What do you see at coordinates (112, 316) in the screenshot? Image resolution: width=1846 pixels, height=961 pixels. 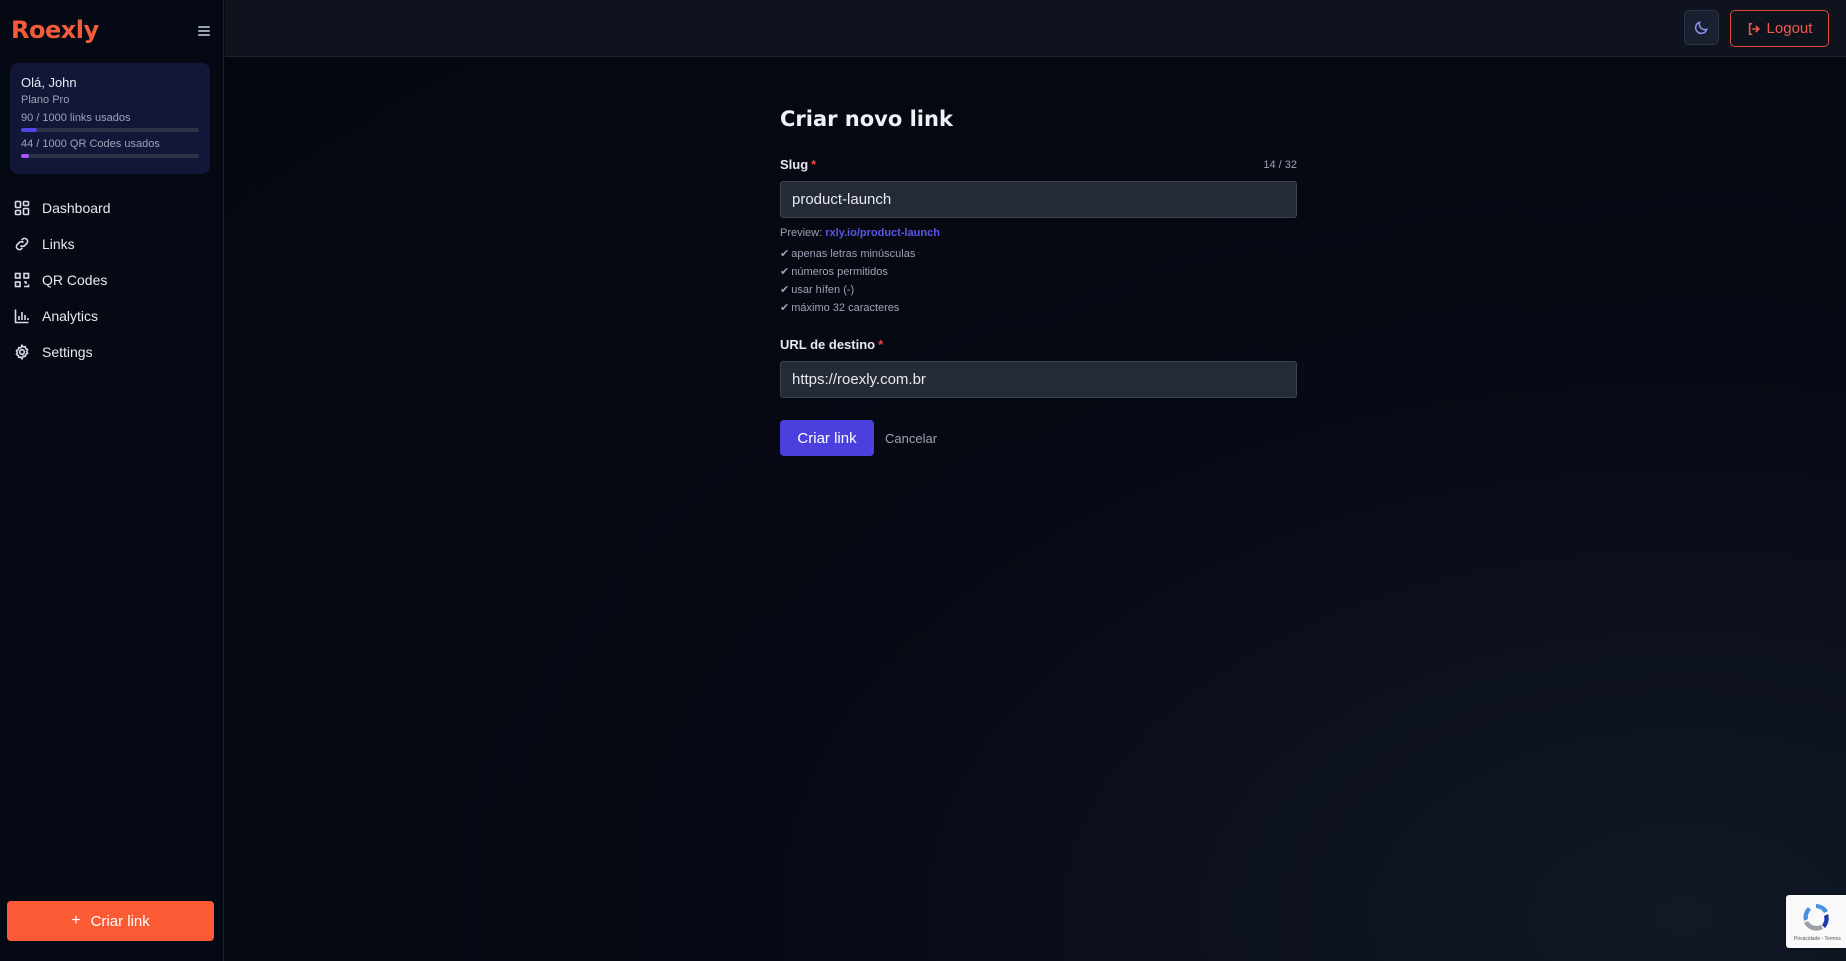 I see `sidebar-item-analytics: Analytics` at bounding box center [112, 316].